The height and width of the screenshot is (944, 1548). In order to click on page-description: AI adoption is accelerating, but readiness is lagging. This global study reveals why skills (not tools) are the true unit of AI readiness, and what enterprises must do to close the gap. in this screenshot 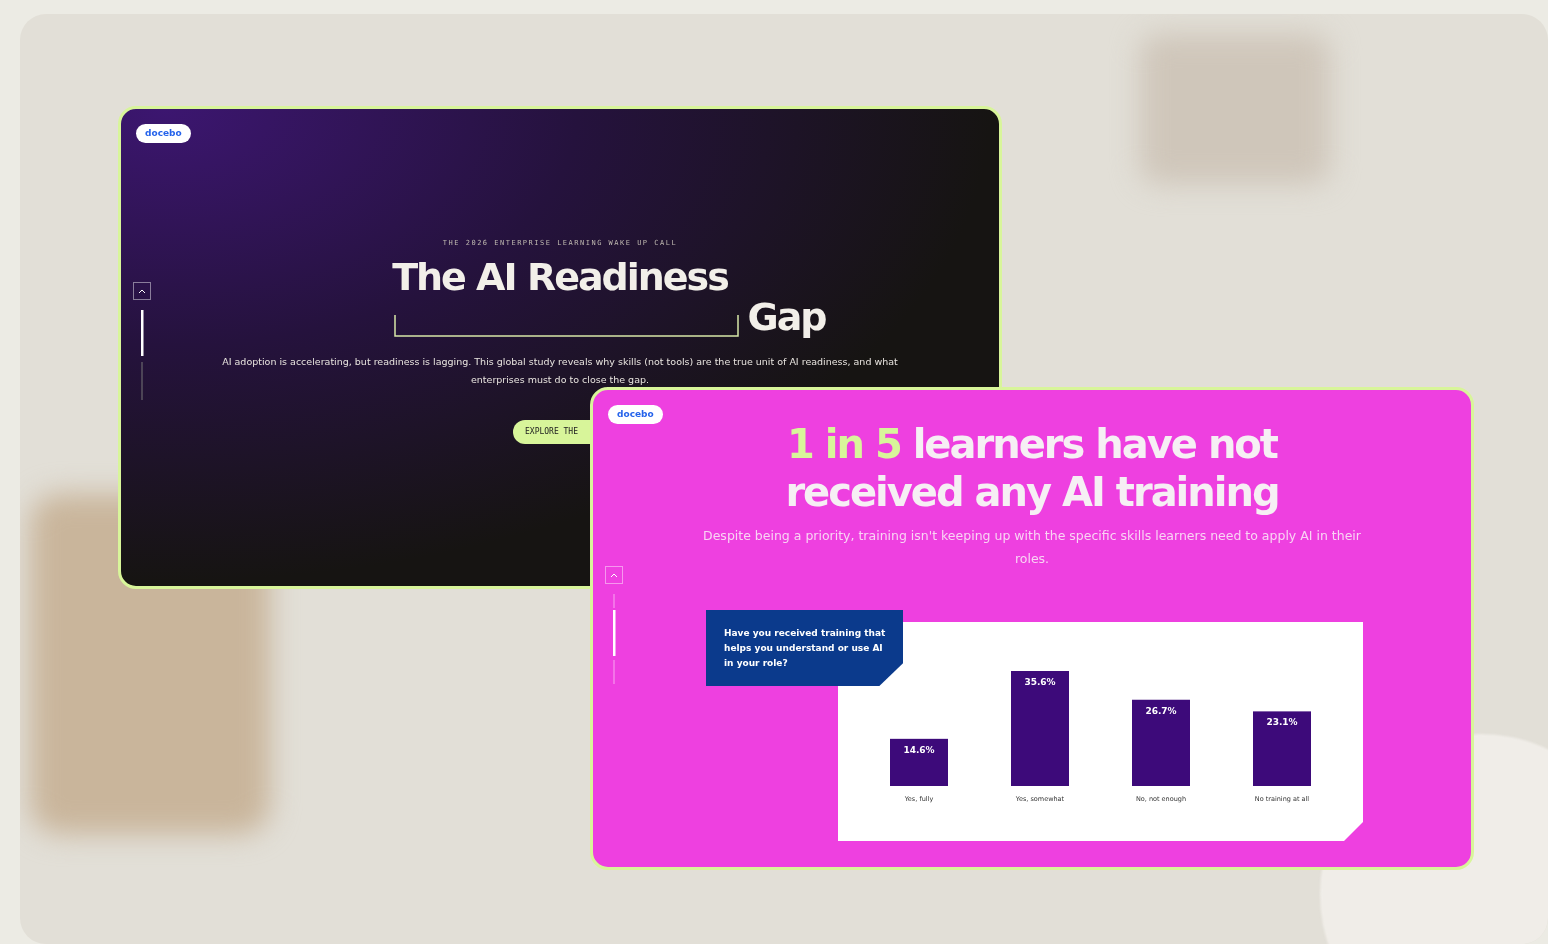, I will do `click(560, 370)`.